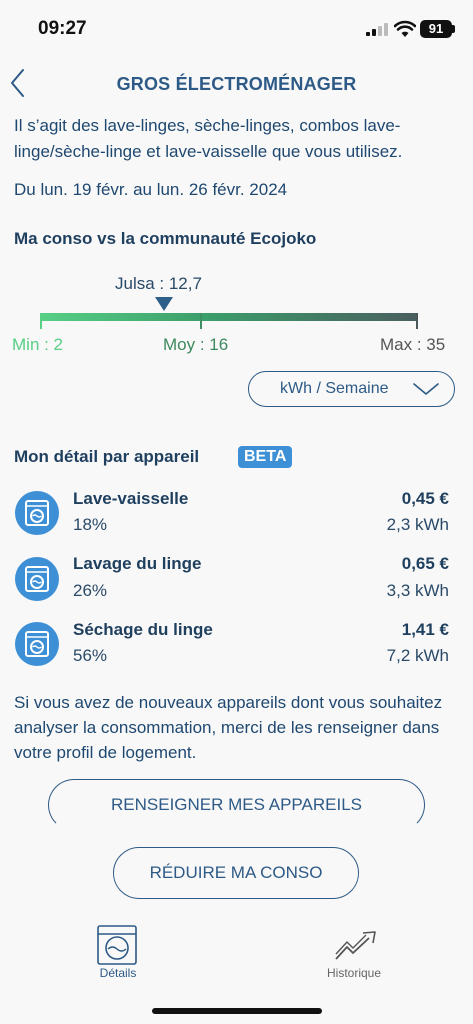 The height and width of the screenshot is (1024, 473). Describe the element at coordinates (377, 29) in the screenshot. I see `cellular-signal-icon` at that location.